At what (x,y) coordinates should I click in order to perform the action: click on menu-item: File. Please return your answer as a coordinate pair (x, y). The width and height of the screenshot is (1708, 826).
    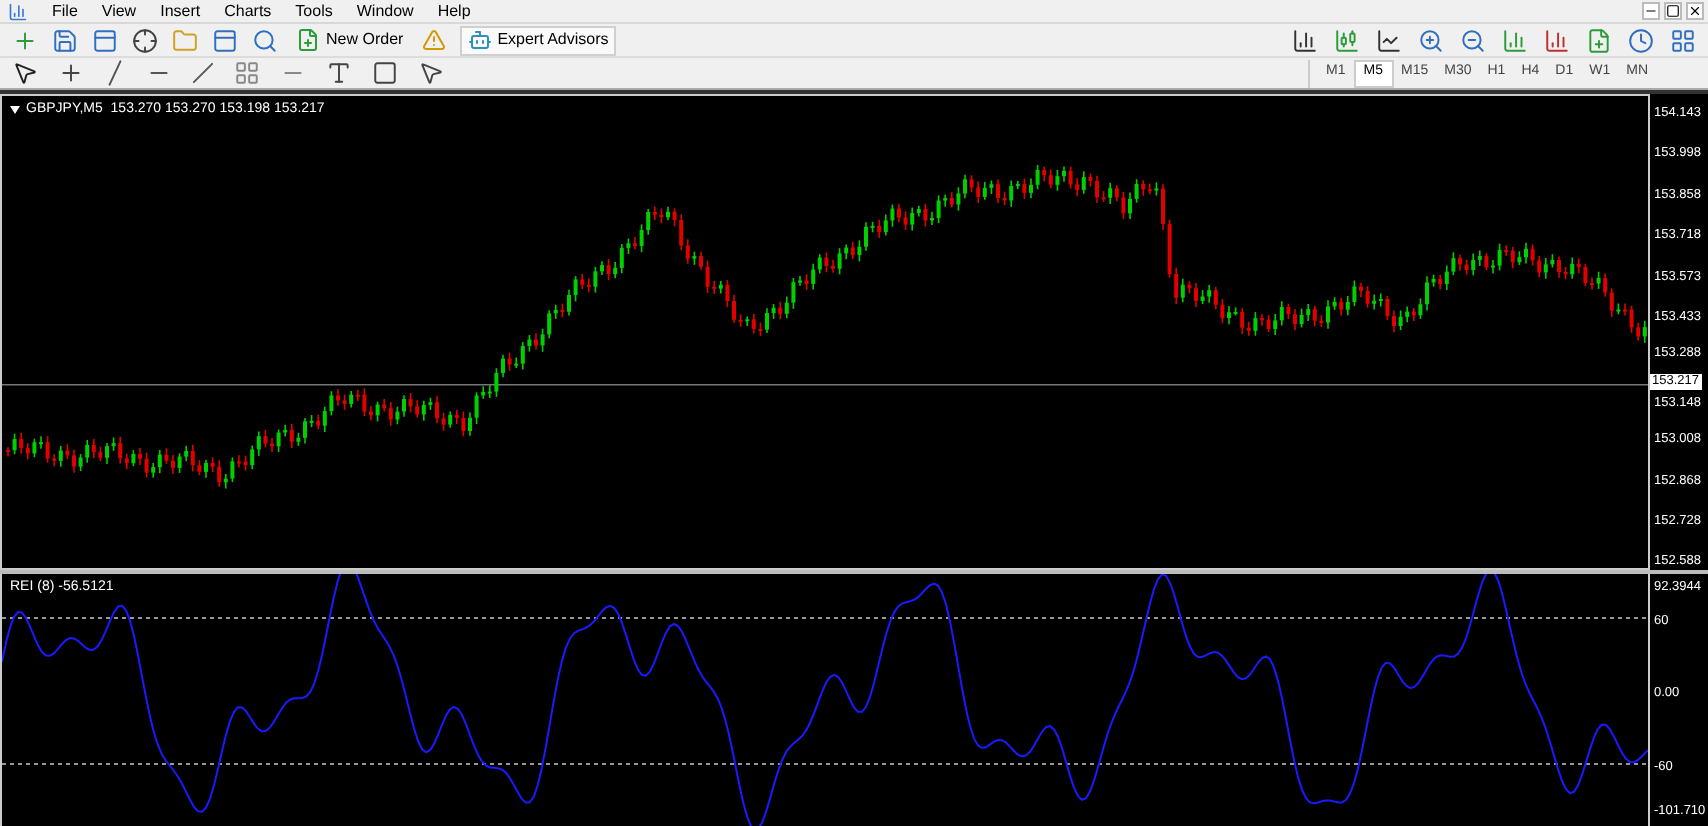
    Looking at the image, I should click on (65, 11).